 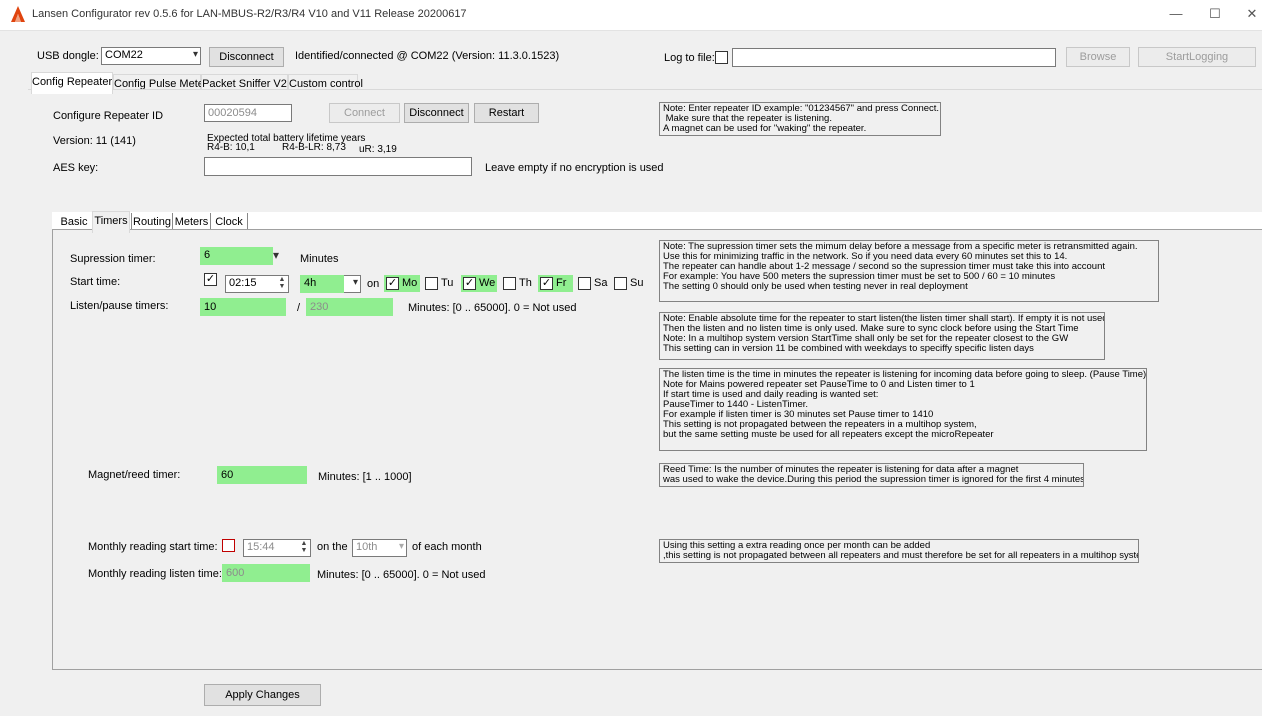 What do you see at coordinates (367, 547) in the screenshot?
I see `monthly-day-value: 10th` at bounding box center [367, 547].